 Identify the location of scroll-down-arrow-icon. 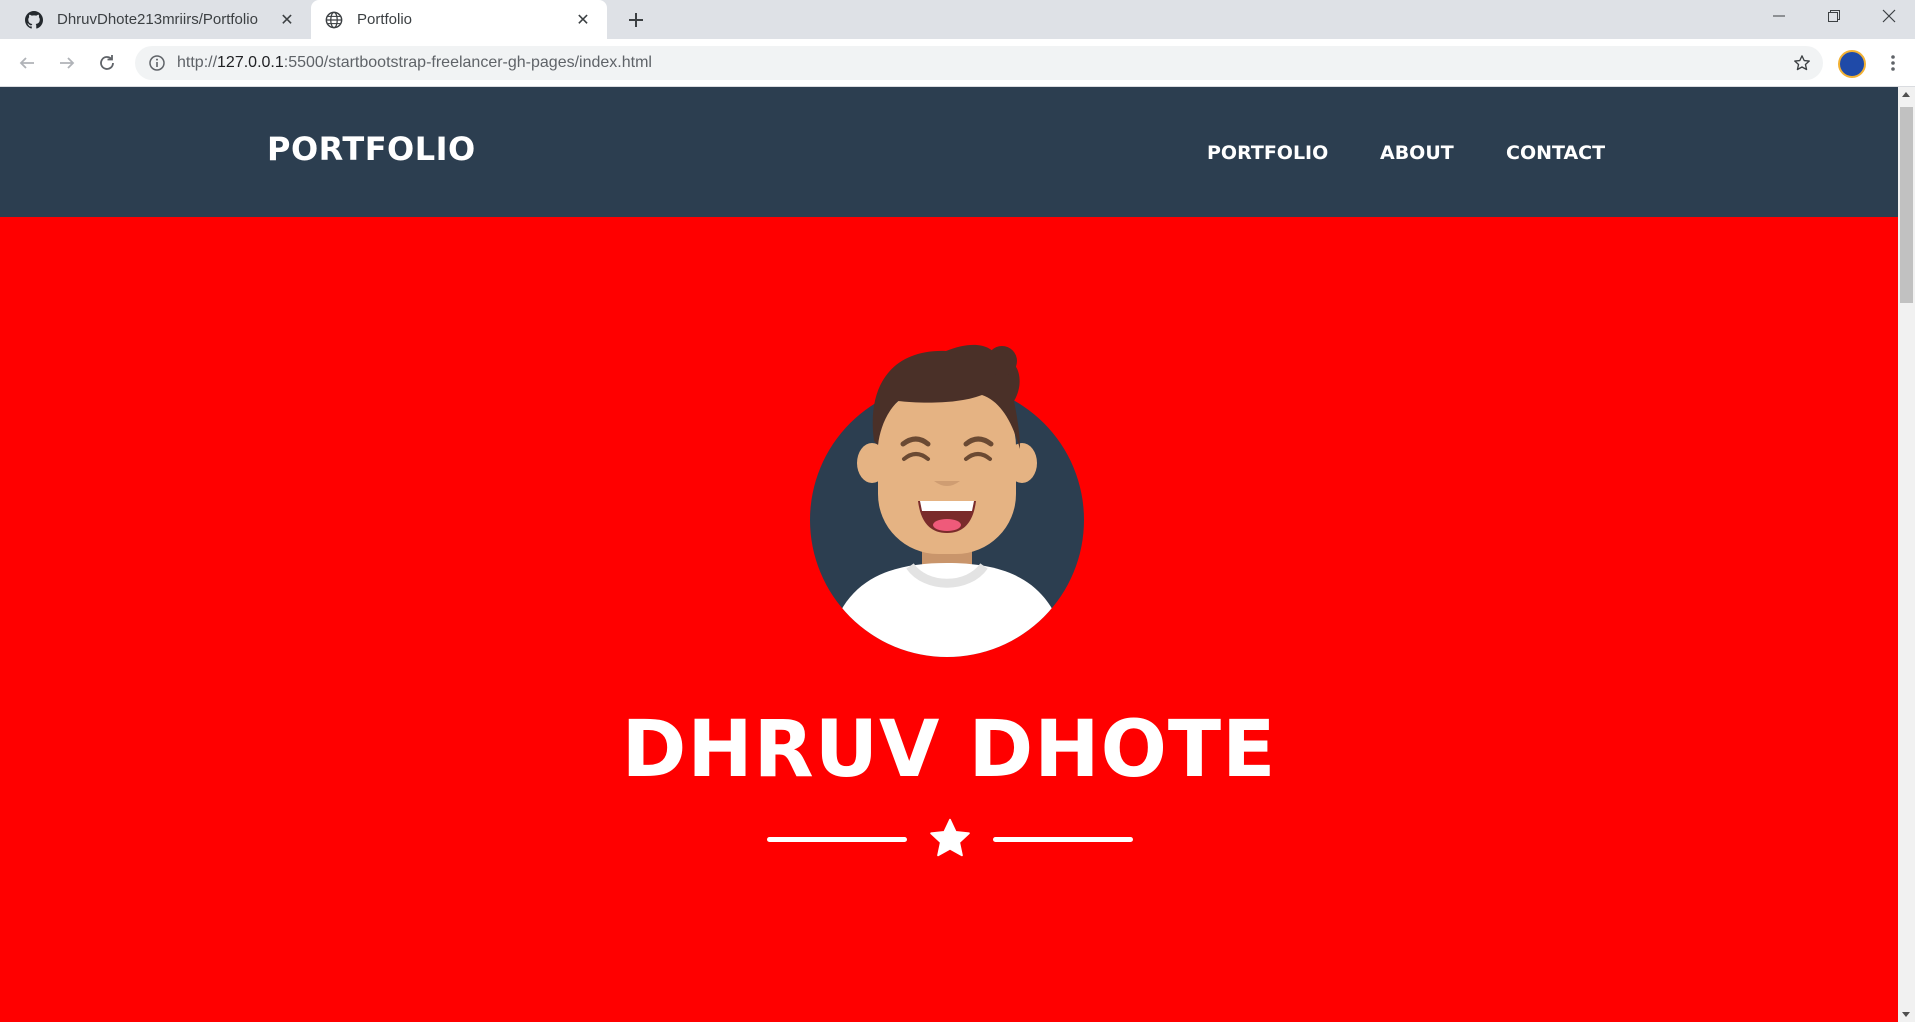
(1906, 1014).